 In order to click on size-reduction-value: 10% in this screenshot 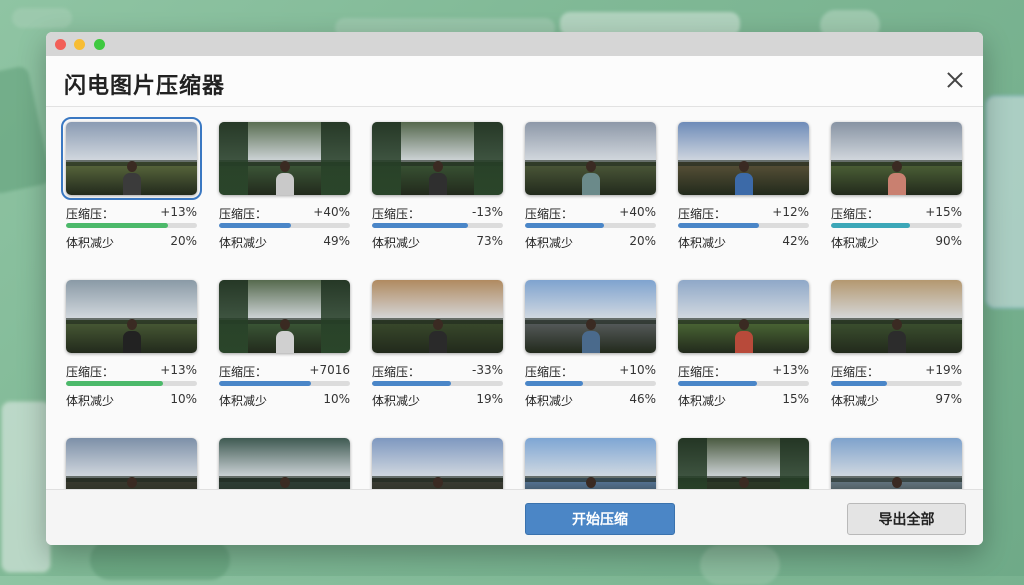, I will do `click(183, 399)`.